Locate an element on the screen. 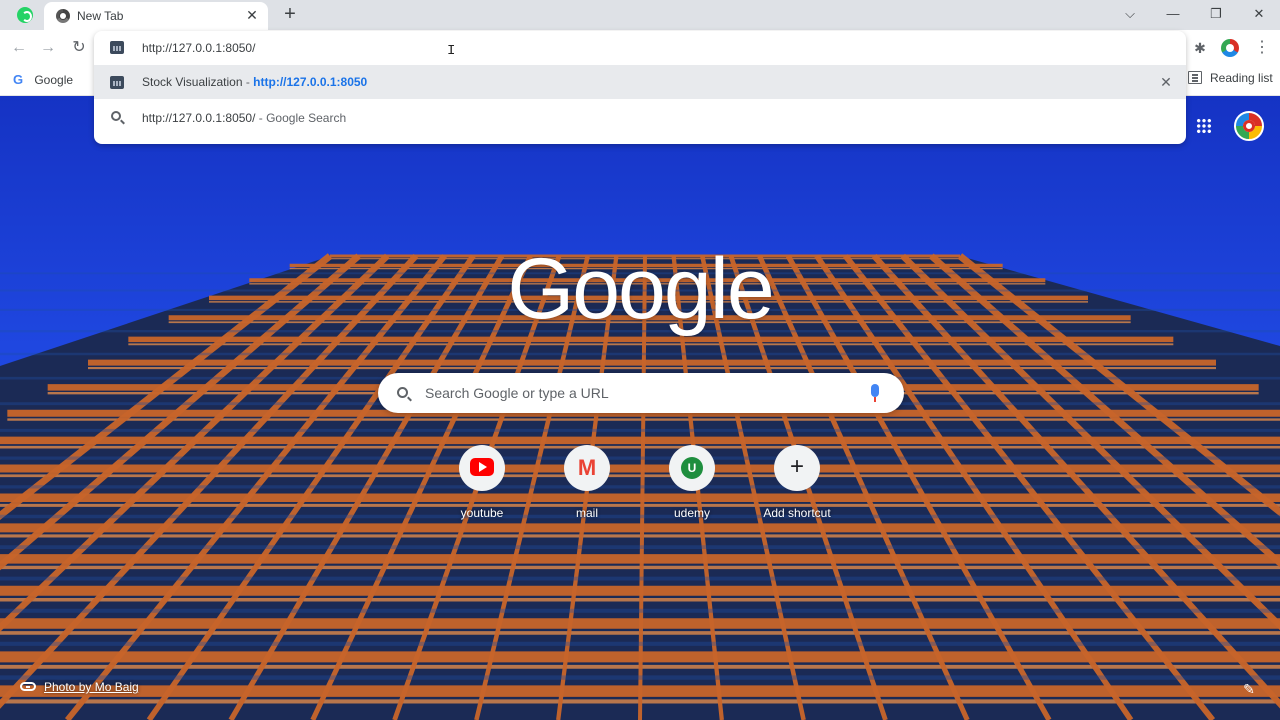 The image size is (1280, 720). address-bar-input is located at coordinates (592, 48).